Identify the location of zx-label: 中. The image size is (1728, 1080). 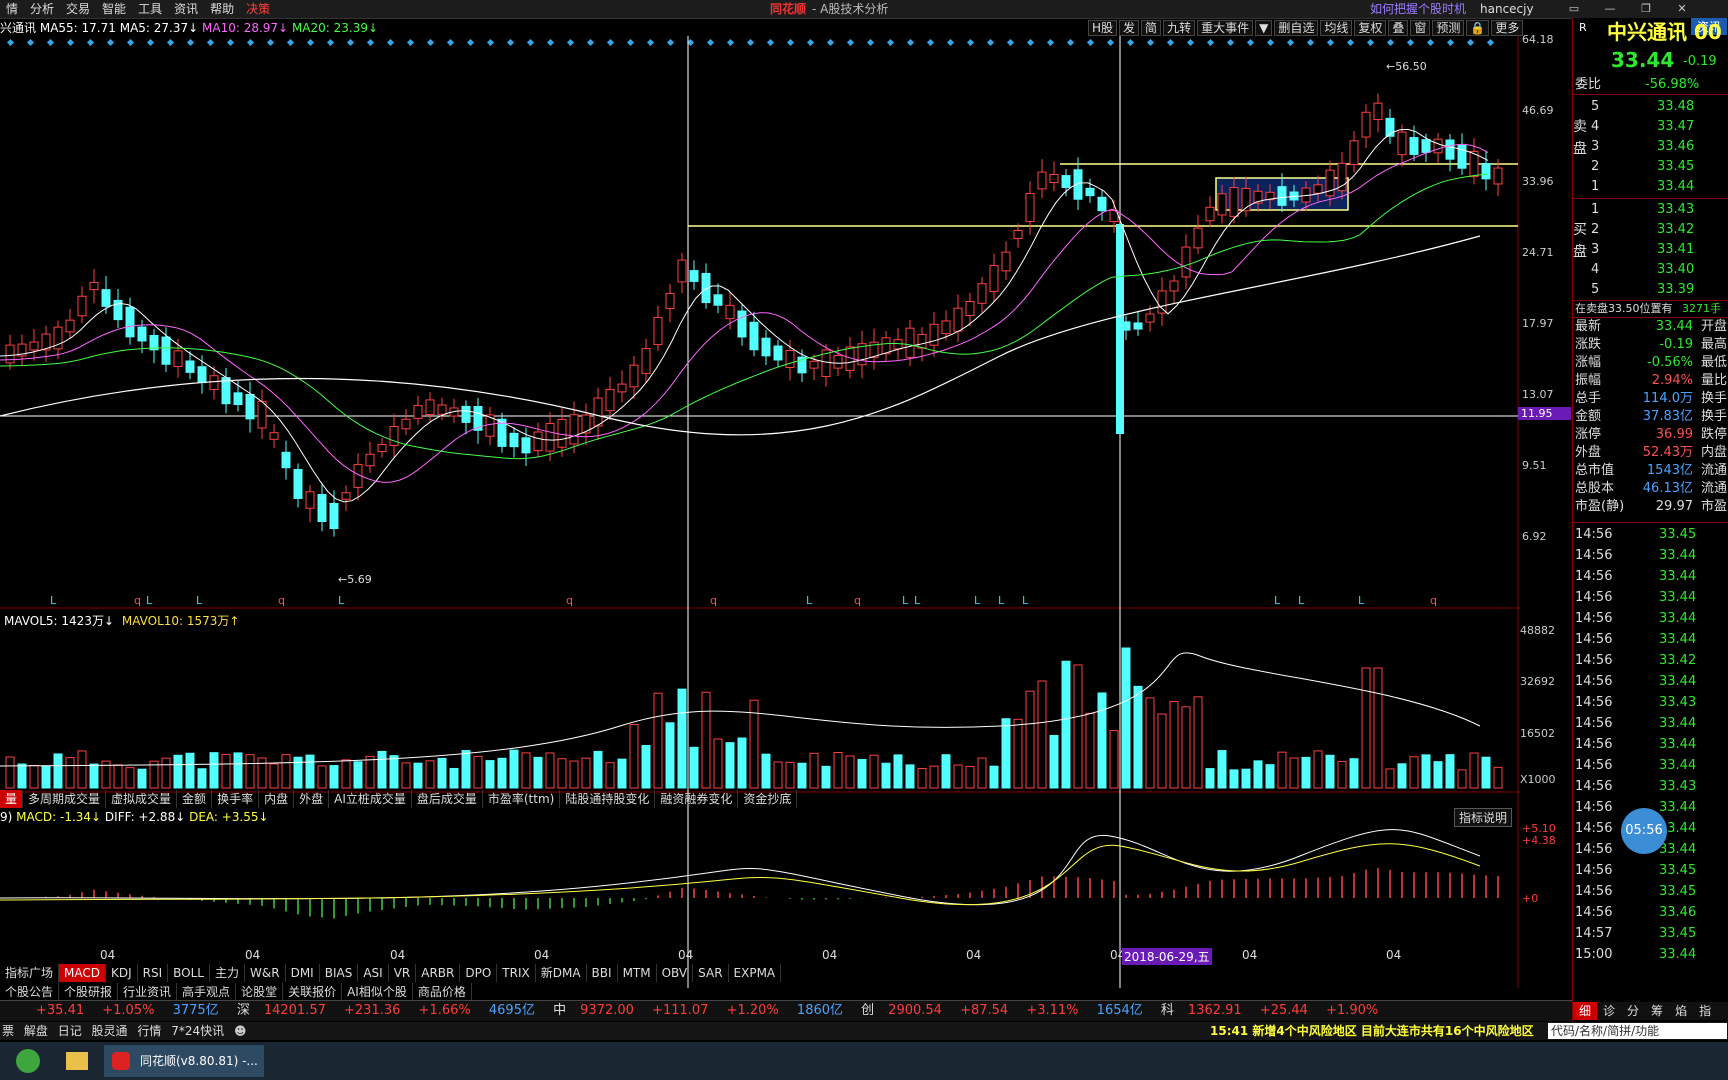
(559, 1010).